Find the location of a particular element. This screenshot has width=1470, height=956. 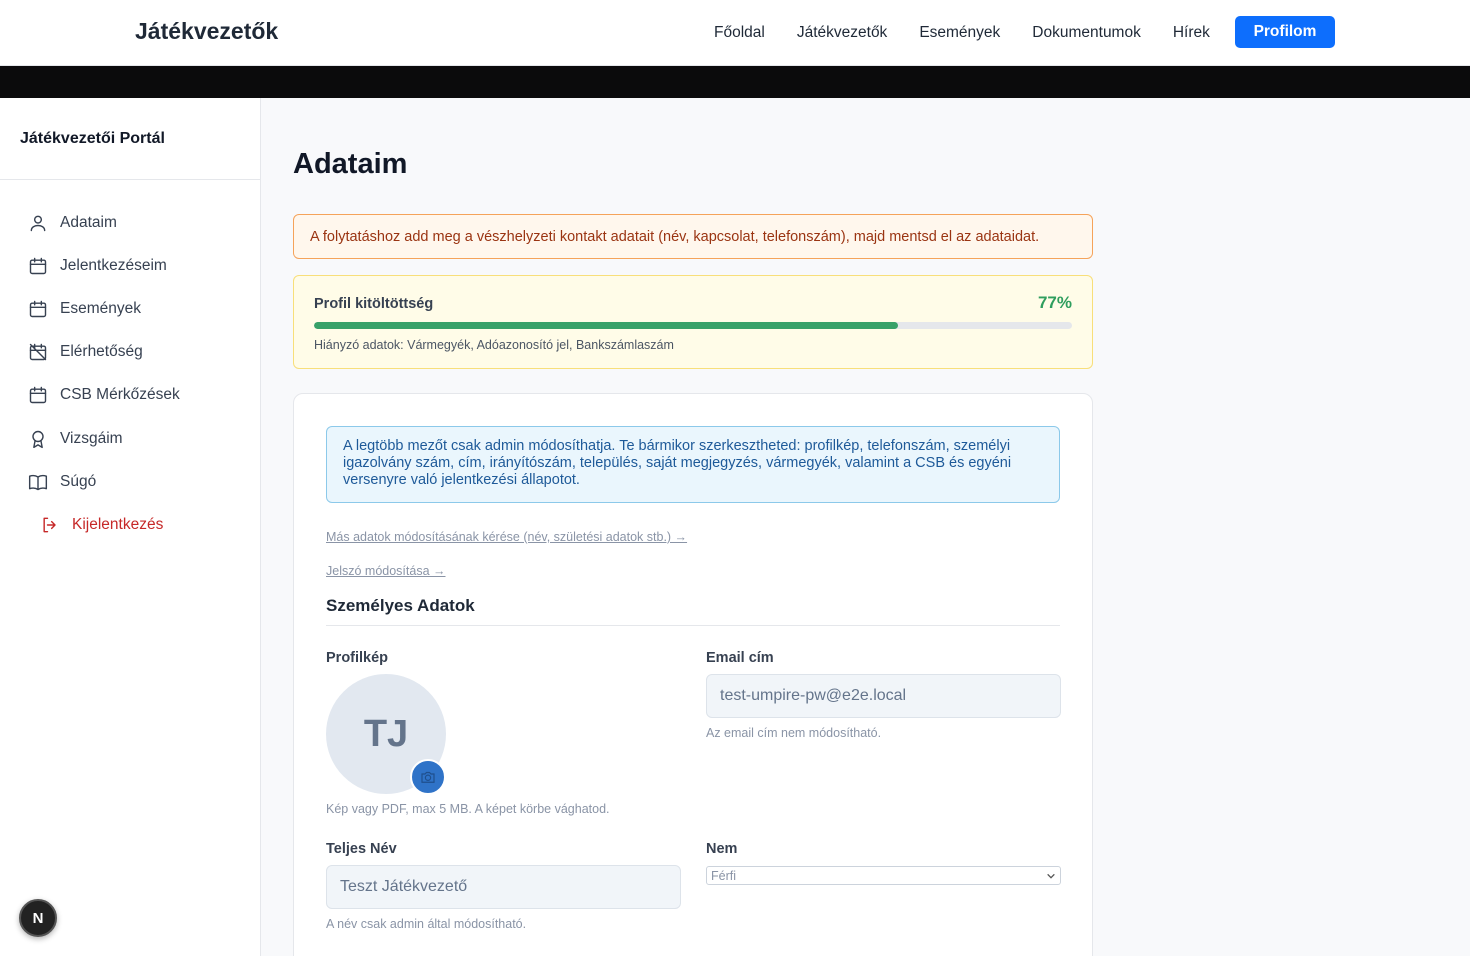

progress-bar-fill is located at coordinates (606, 325).